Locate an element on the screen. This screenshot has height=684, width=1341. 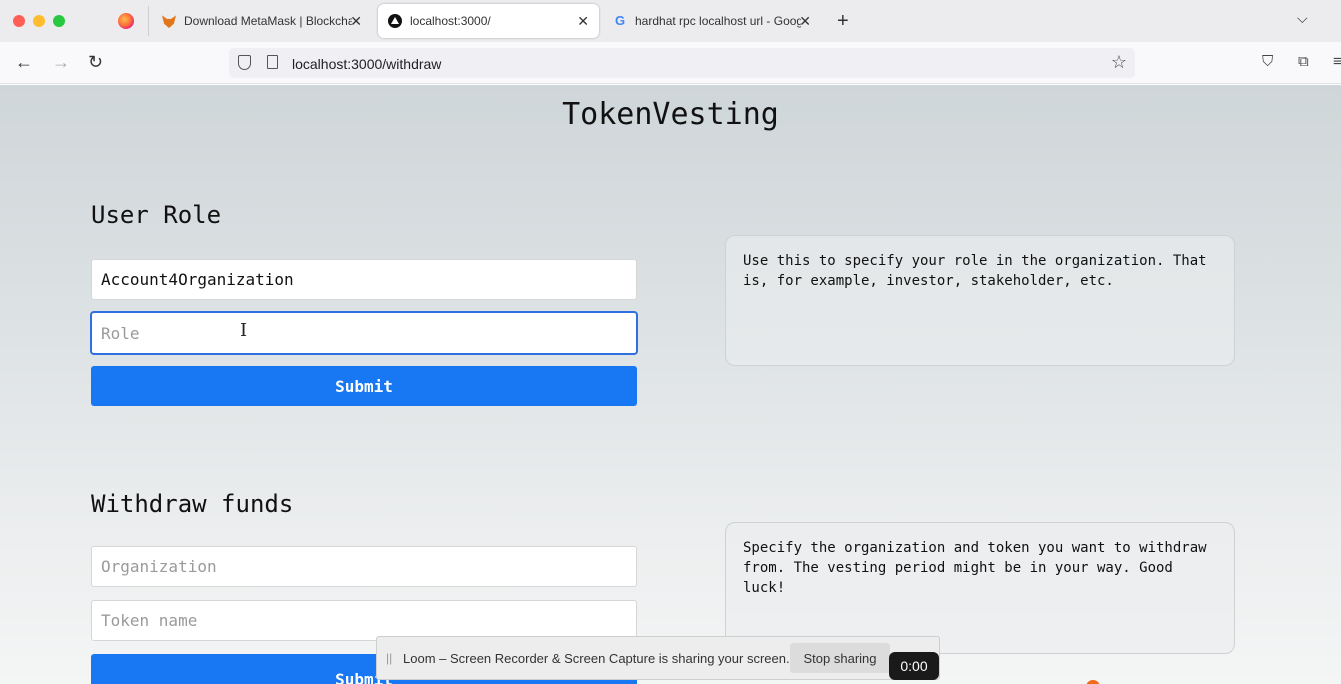
withdraw-organization-field is located at coordinates (364, 566).